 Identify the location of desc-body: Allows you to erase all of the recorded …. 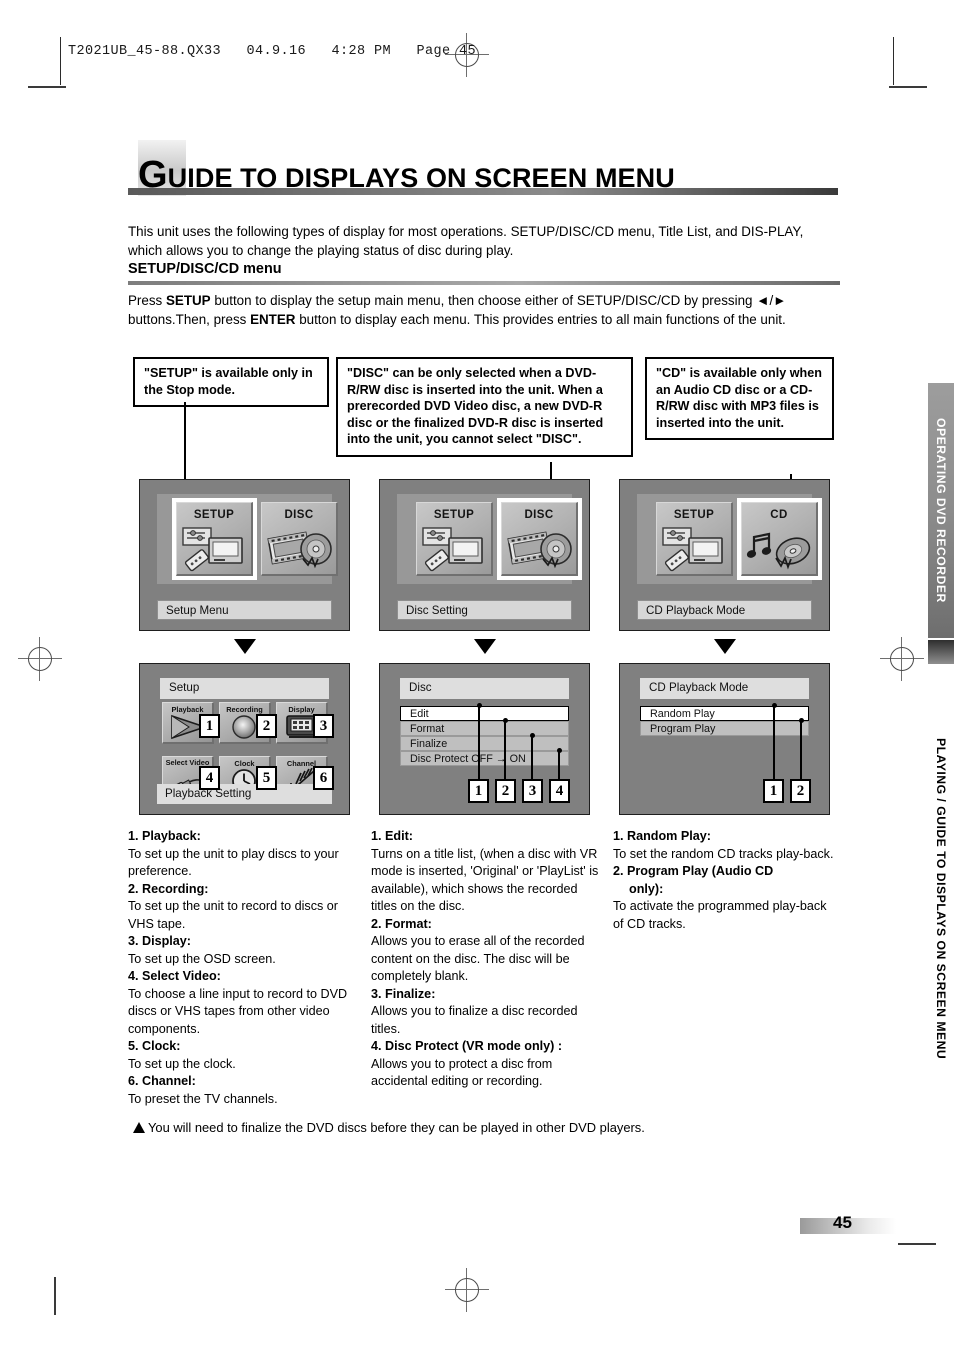
(478, 958).